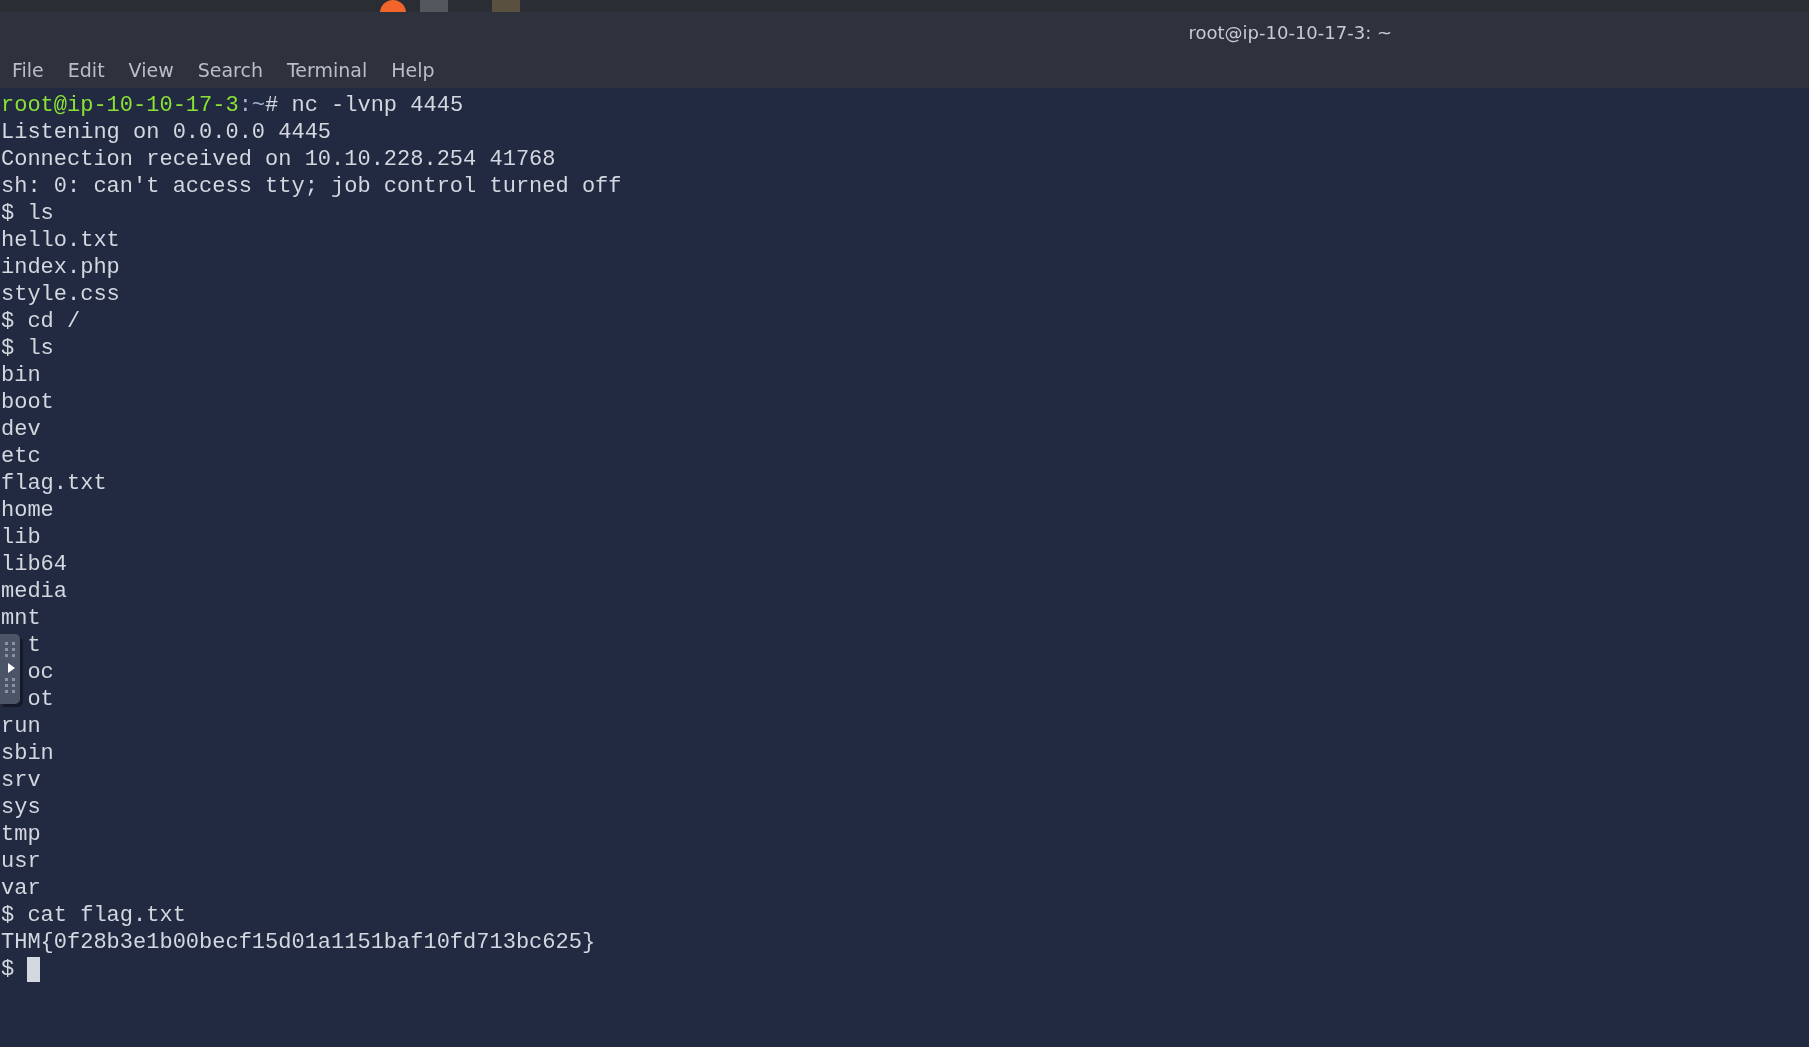  What do you see at coordinates (298, 942) in the screenshot?
I see `terminal-line: THM{0f28b3e1b00becf15d01a1151baf10fd713bc625}` at bounding box center [298, 942].